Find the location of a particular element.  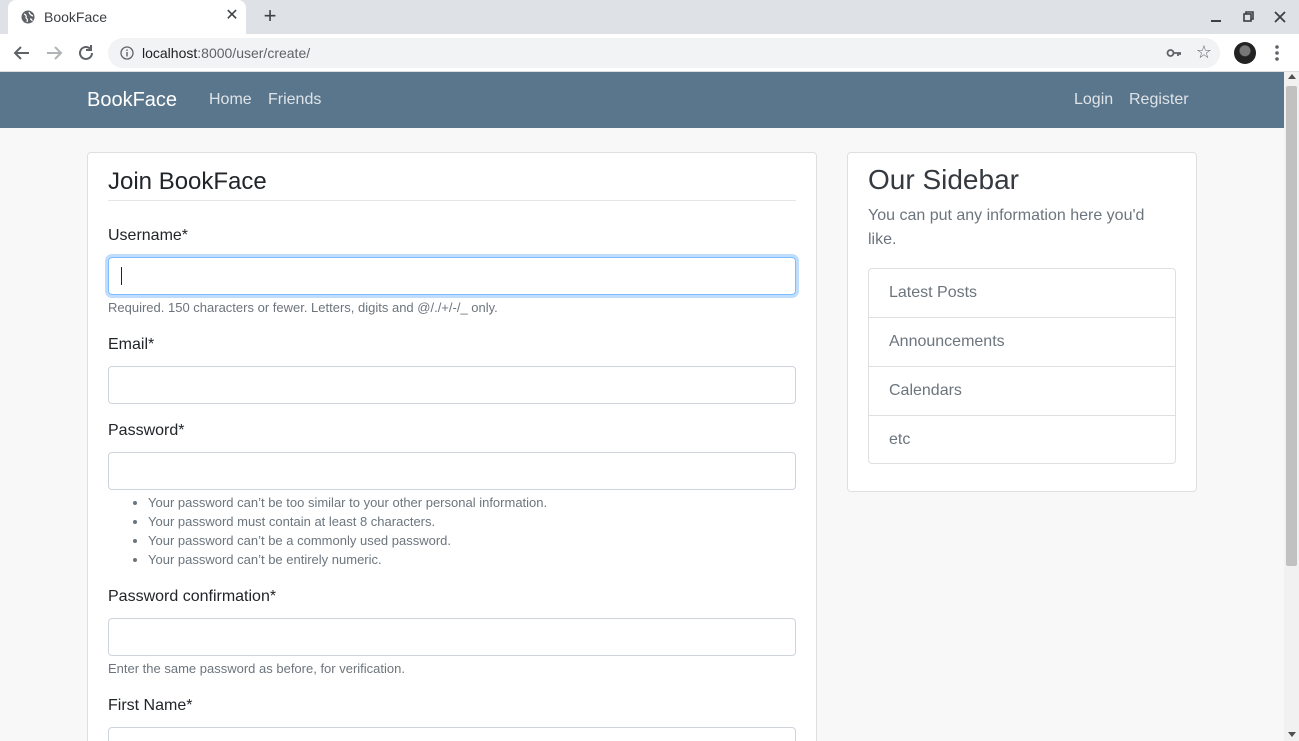

star-icon: ☆ is located at coordinates (1204, 52).